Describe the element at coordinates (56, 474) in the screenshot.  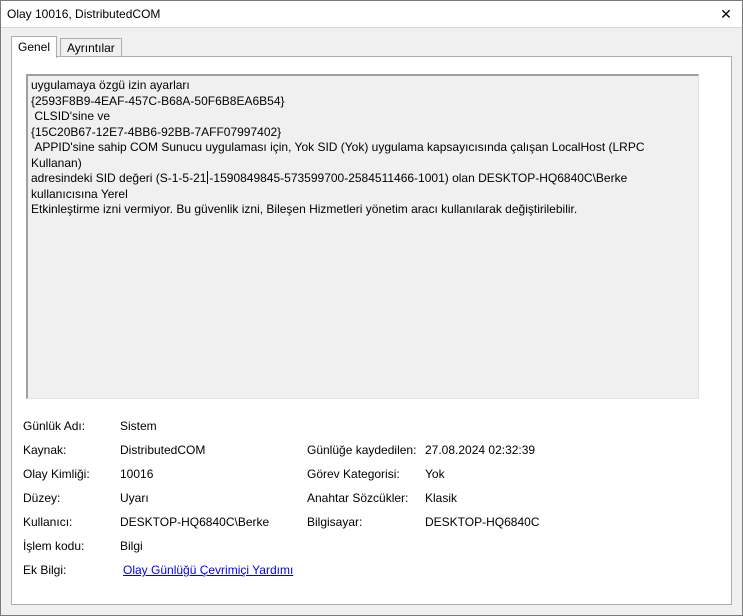
I see `event-id-label: Olay Kimliği:` at that location.